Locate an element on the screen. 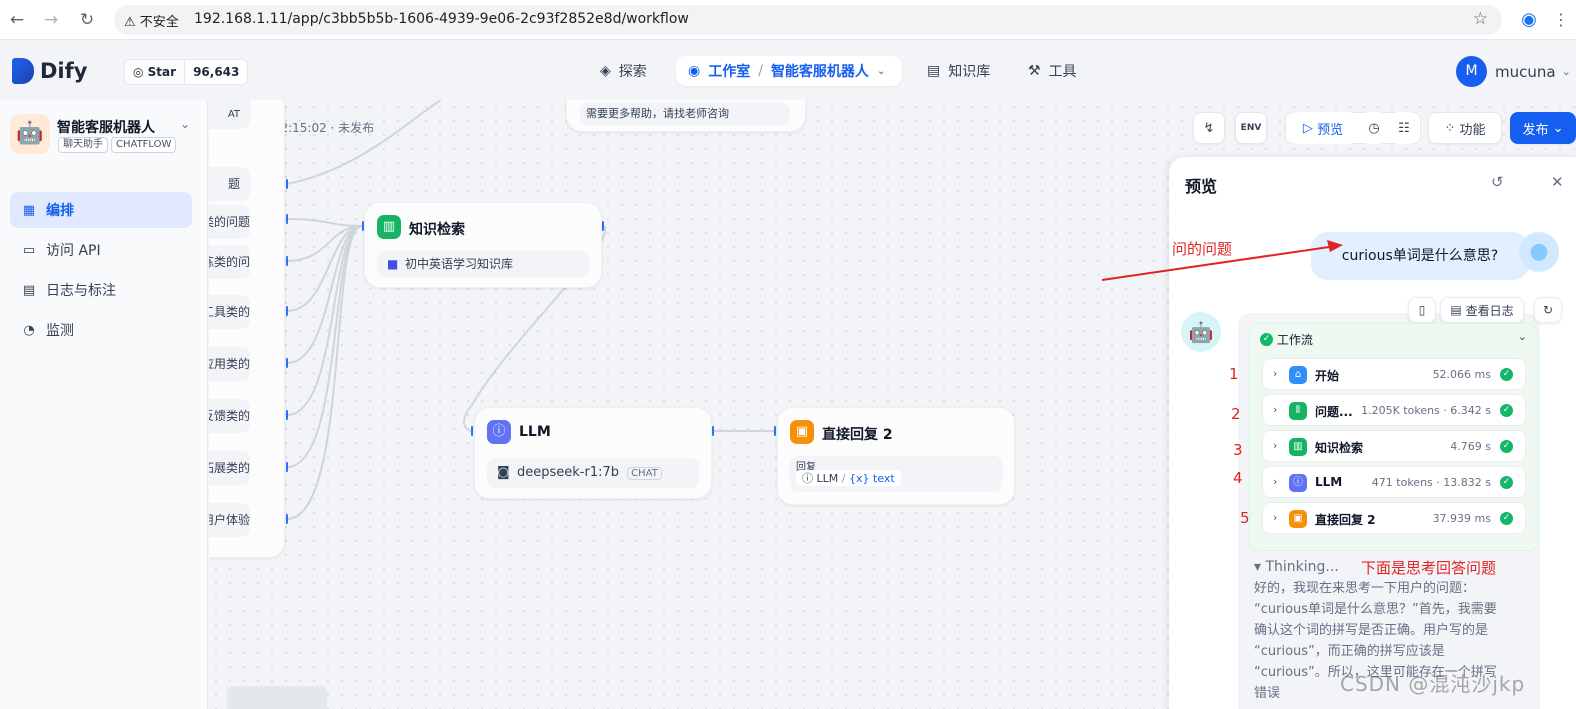 The height and width of the screenshot is (709, 1576). annotation-arrow is located at coordinates (1222, 260).